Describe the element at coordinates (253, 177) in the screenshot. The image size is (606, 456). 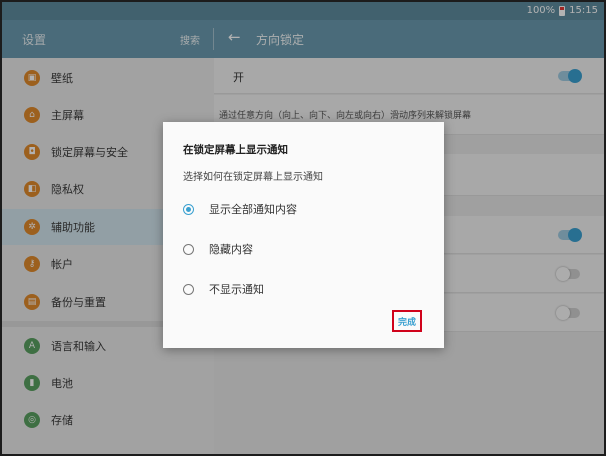
I see `dialog-subtitle: 选择如何在锁定屏幕上显示通知` at that location.